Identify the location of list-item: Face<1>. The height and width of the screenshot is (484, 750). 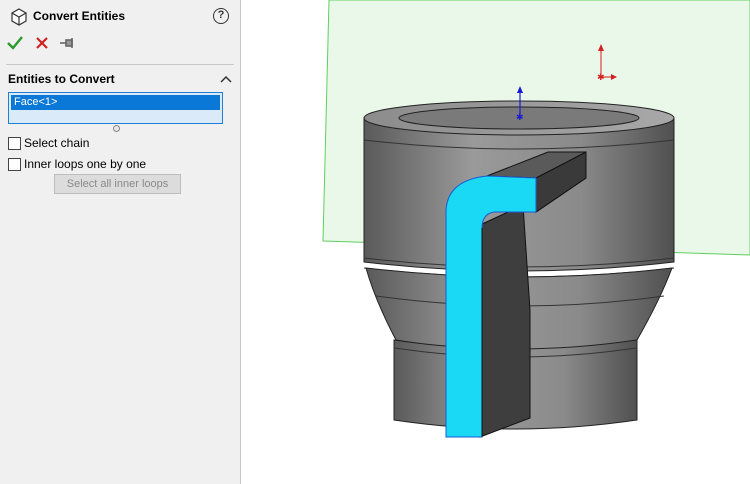
(115, 102).